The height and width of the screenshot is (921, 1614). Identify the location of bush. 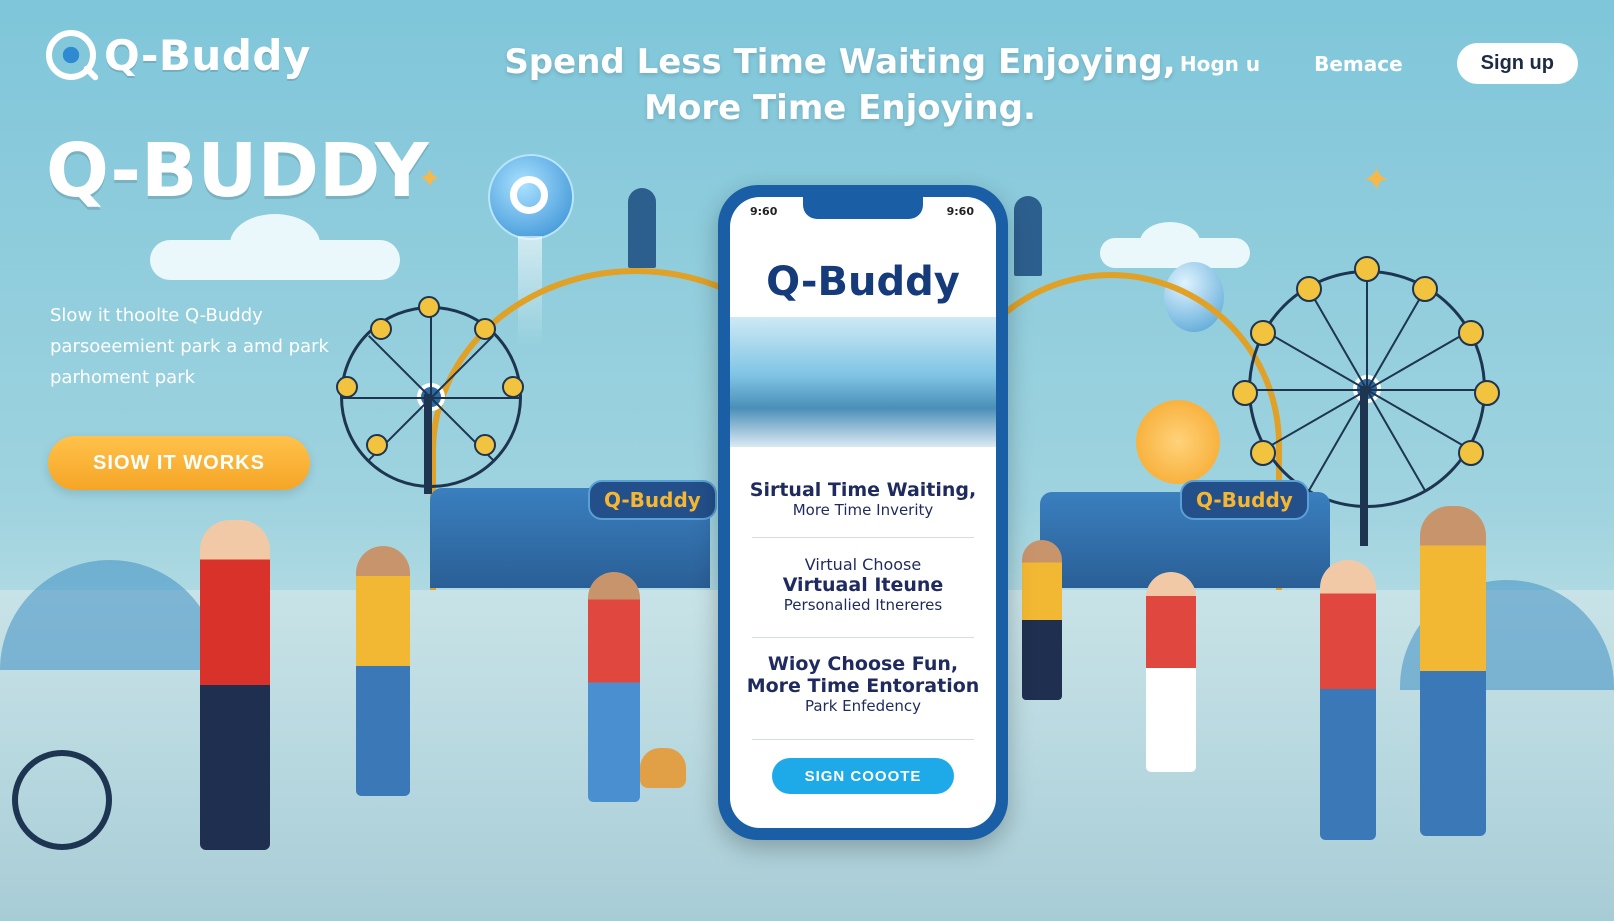
(110, 615).